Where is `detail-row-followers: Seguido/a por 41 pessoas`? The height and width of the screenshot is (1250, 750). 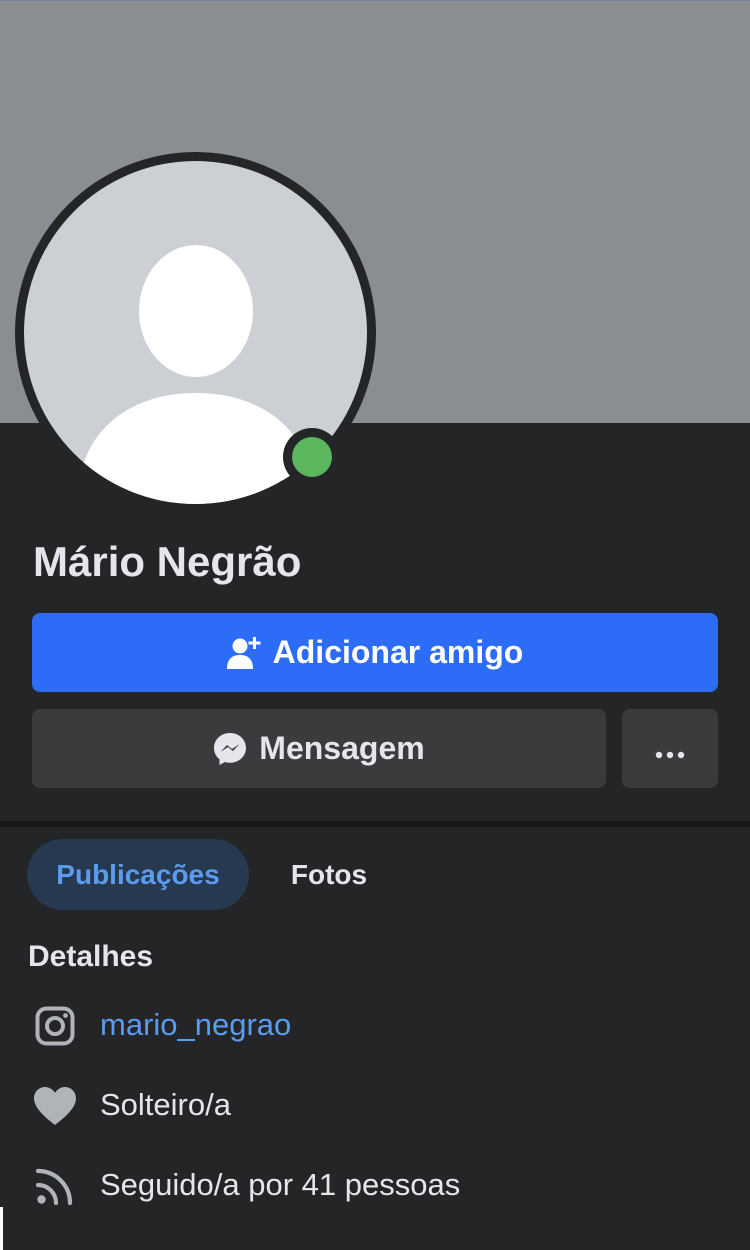
detail-row-followers: Seguido/a por 41 pessoas is located at coordinates (375, 1186).